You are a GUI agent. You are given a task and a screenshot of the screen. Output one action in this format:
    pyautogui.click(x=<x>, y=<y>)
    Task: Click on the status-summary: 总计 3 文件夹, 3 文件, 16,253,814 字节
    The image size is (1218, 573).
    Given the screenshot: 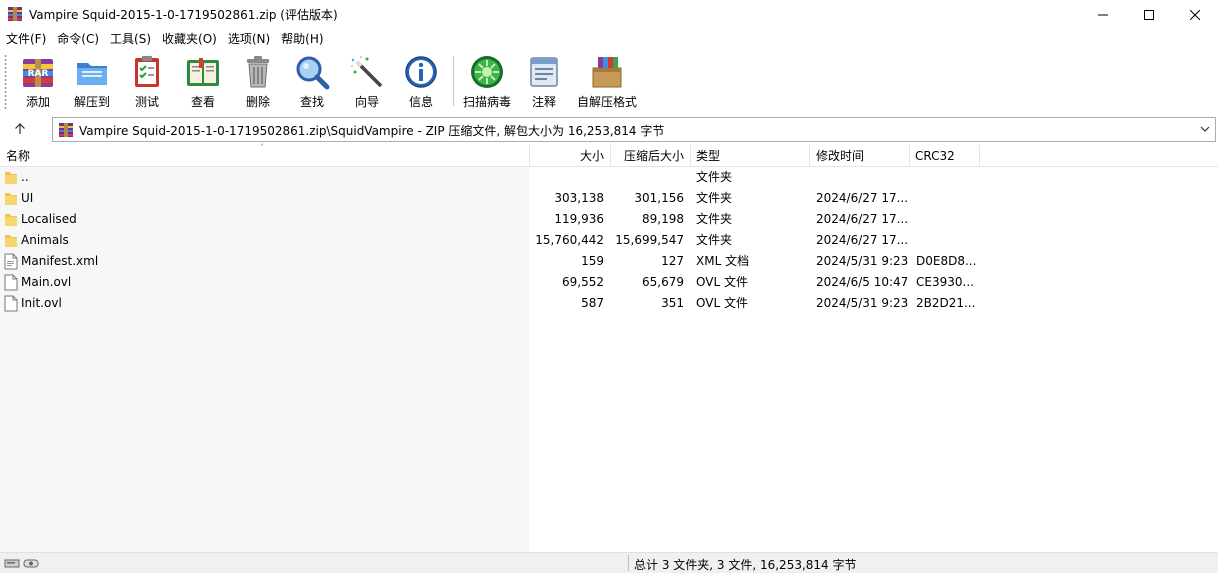 What is the action you would take?
    pyautogui.click(x=745, y=565)
    